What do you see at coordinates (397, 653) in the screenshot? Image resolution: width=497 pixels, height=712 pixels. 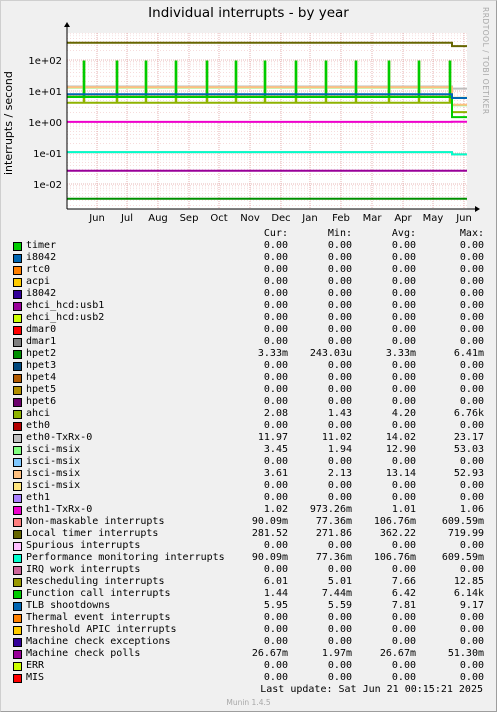 I see `legend-value: 26.67m` at bounding box center [397, 653].